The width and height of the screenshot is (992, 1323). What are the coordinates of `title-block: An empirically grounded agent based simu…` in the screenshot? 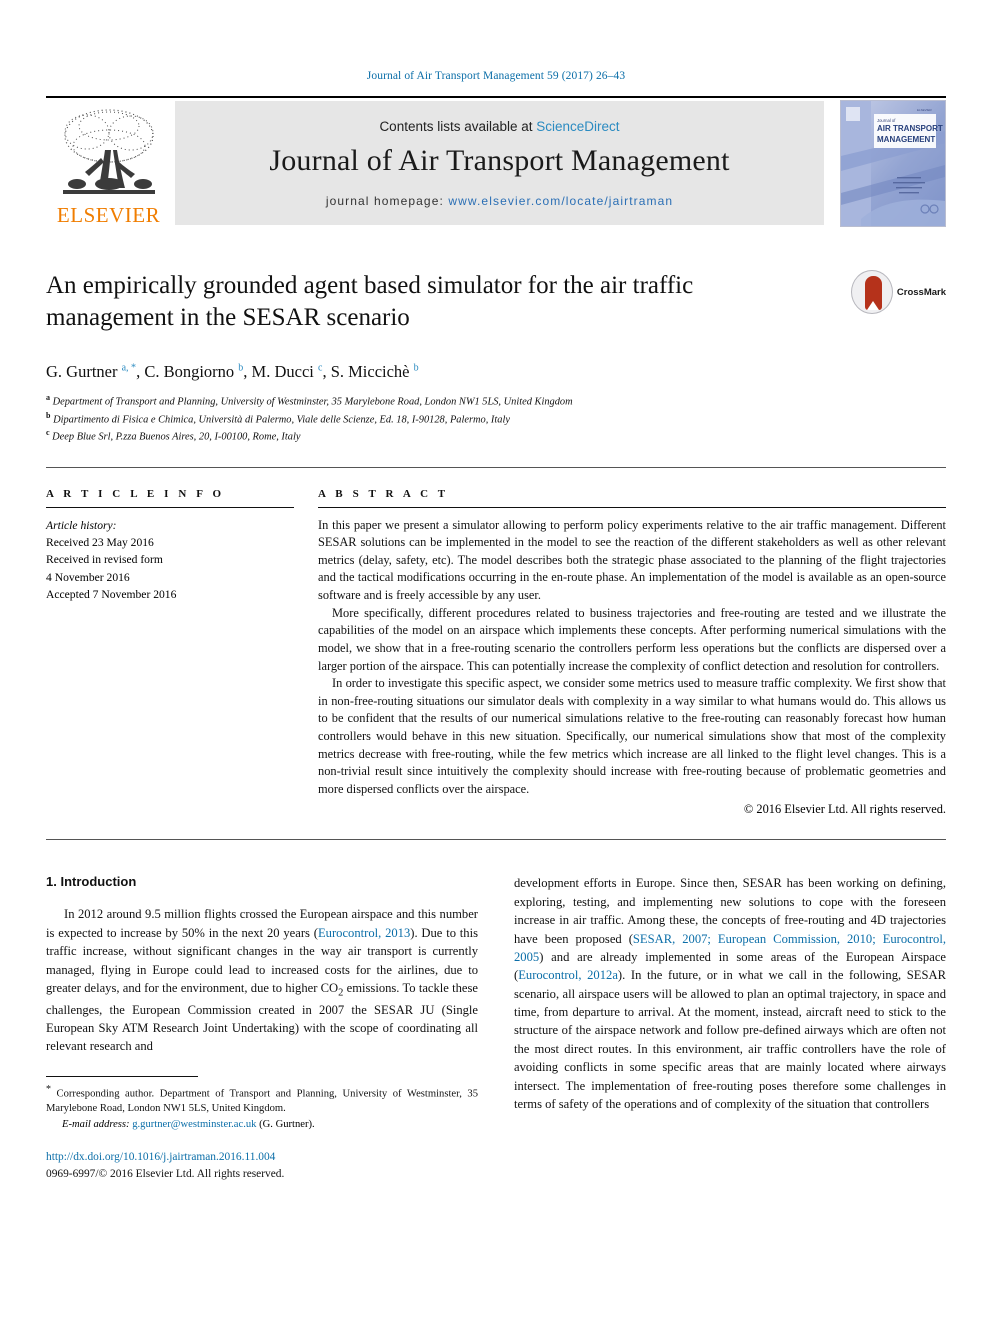 It's located at (496, 307).